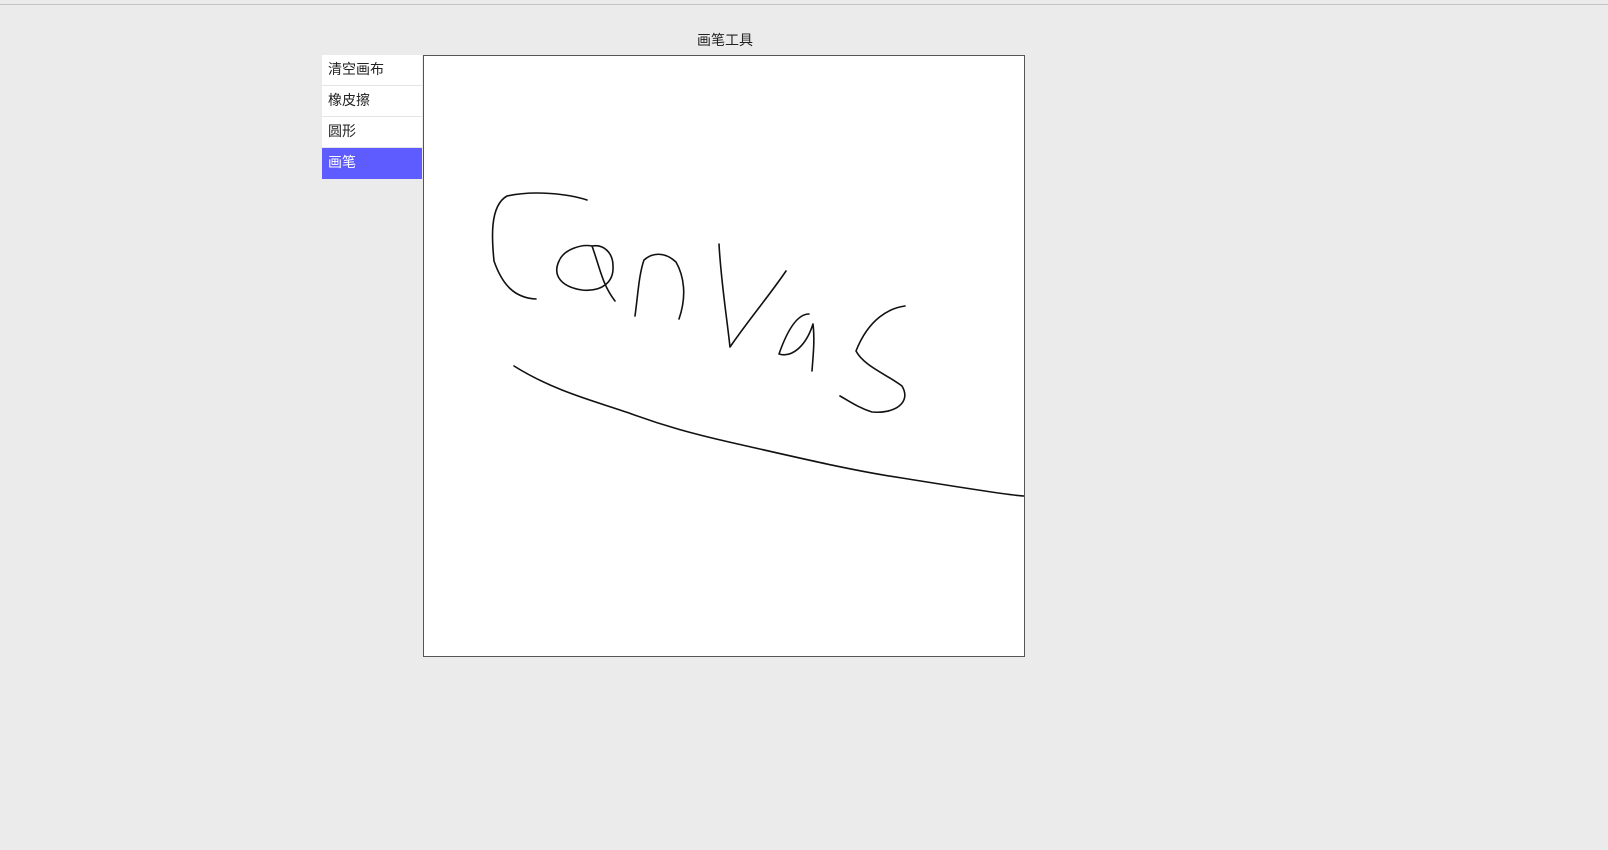 The width and height of the screenshot is (1608, 850). I want to click on canvas-drawing, so click(757, 344).